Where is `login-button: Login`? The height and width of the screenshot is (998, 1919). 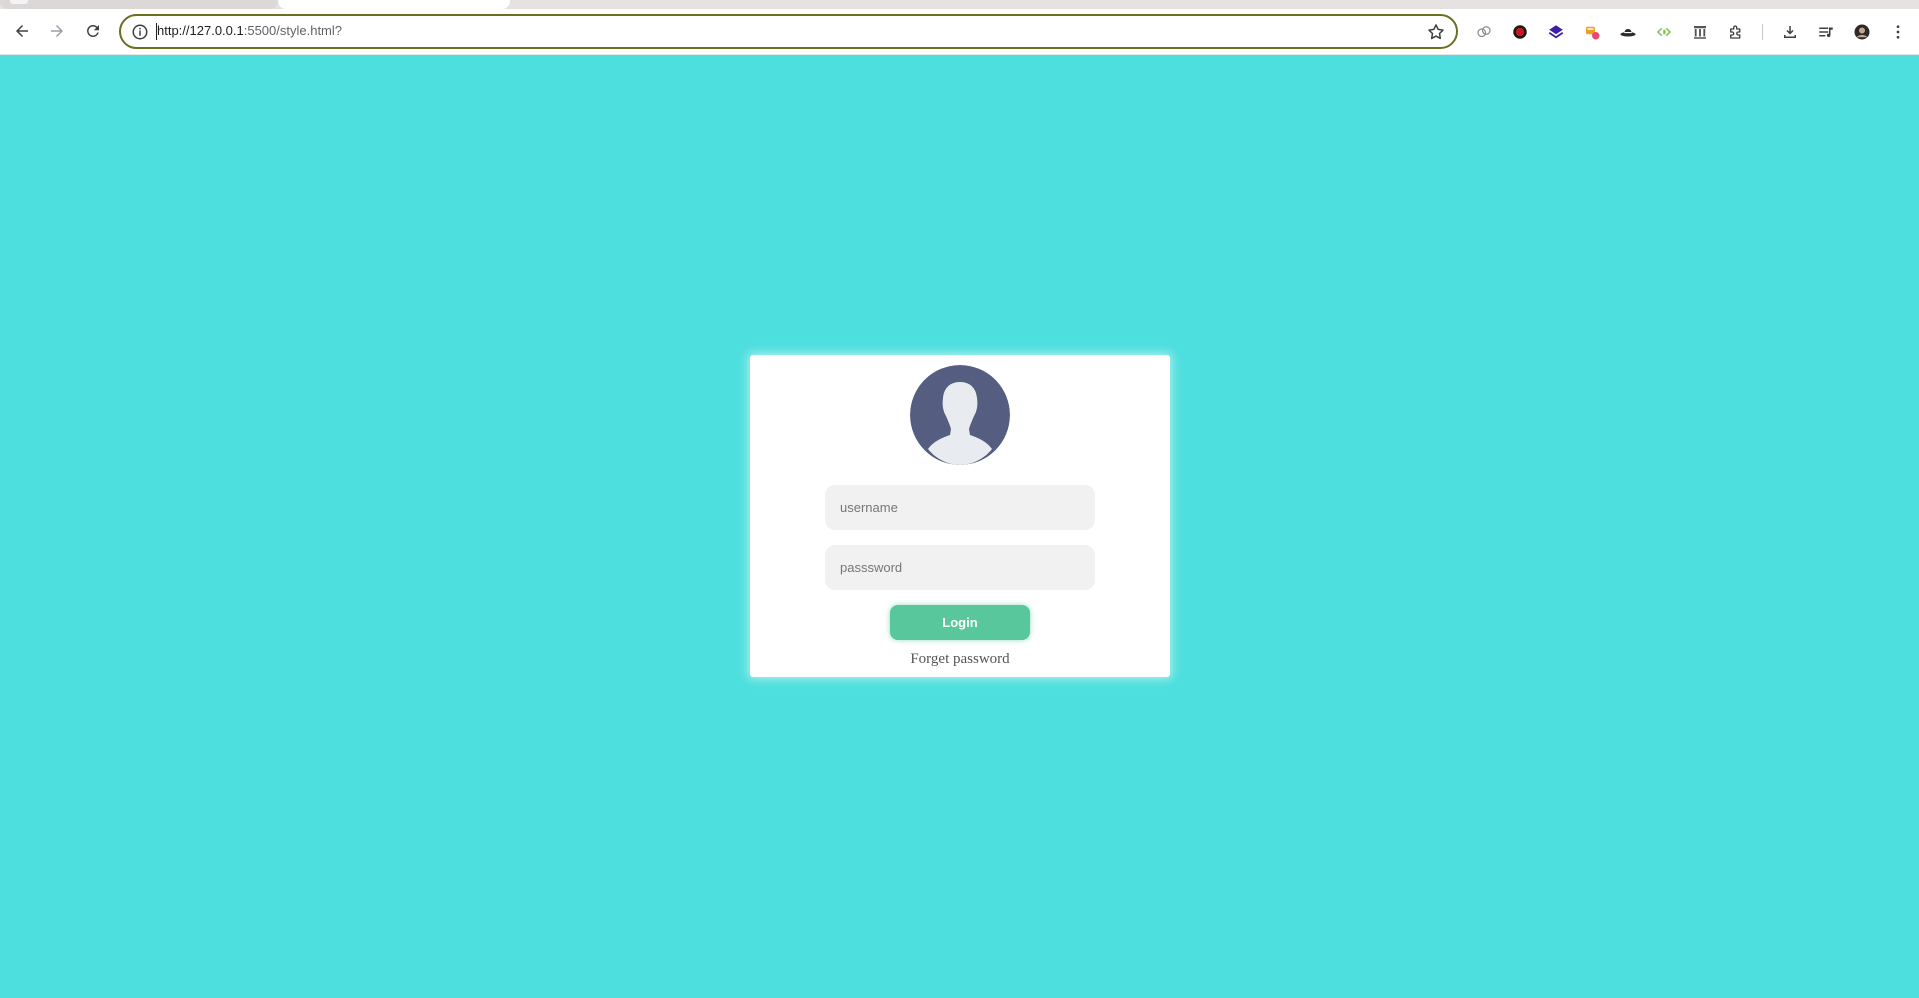
login-button: Login is located at coordinates (960, 622).